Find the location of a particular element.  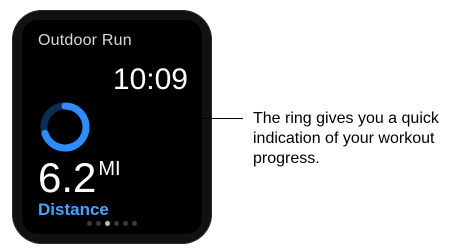

page-indicator is located at coordinates (112, 223).